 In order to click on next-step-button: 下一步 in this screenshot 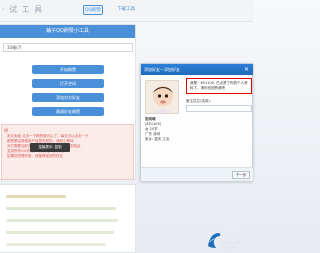, I will do `click(241, 175)`.